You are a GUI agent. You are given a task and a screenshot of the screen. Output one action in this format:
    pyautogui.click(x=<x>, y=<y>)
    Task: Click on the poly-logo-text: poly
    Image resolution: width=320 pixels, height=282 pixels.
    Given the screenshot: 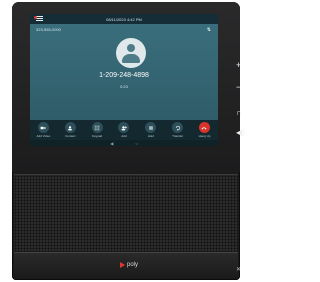 What is the action you would take?
    pyautogui.click(x=133, y=265)
    